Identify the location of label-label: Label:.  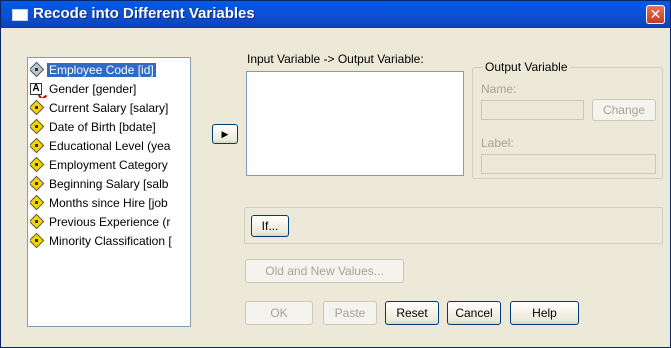
(497, 143).